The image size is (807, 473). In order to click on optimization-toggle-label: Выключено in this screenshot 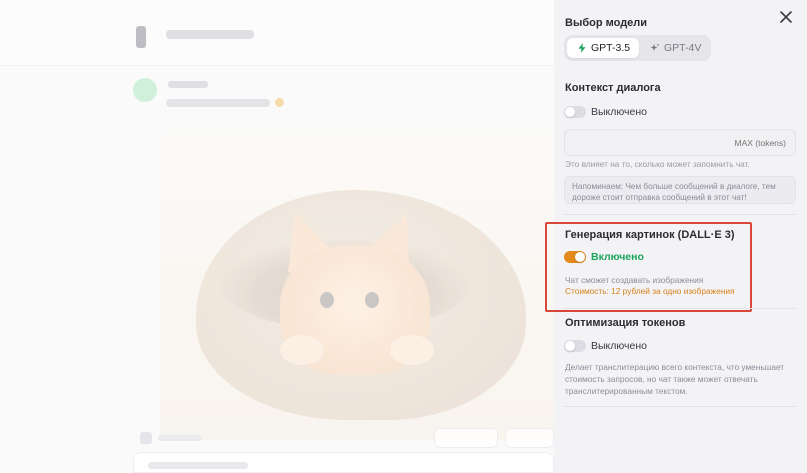, I will do `click(619, 346)`.